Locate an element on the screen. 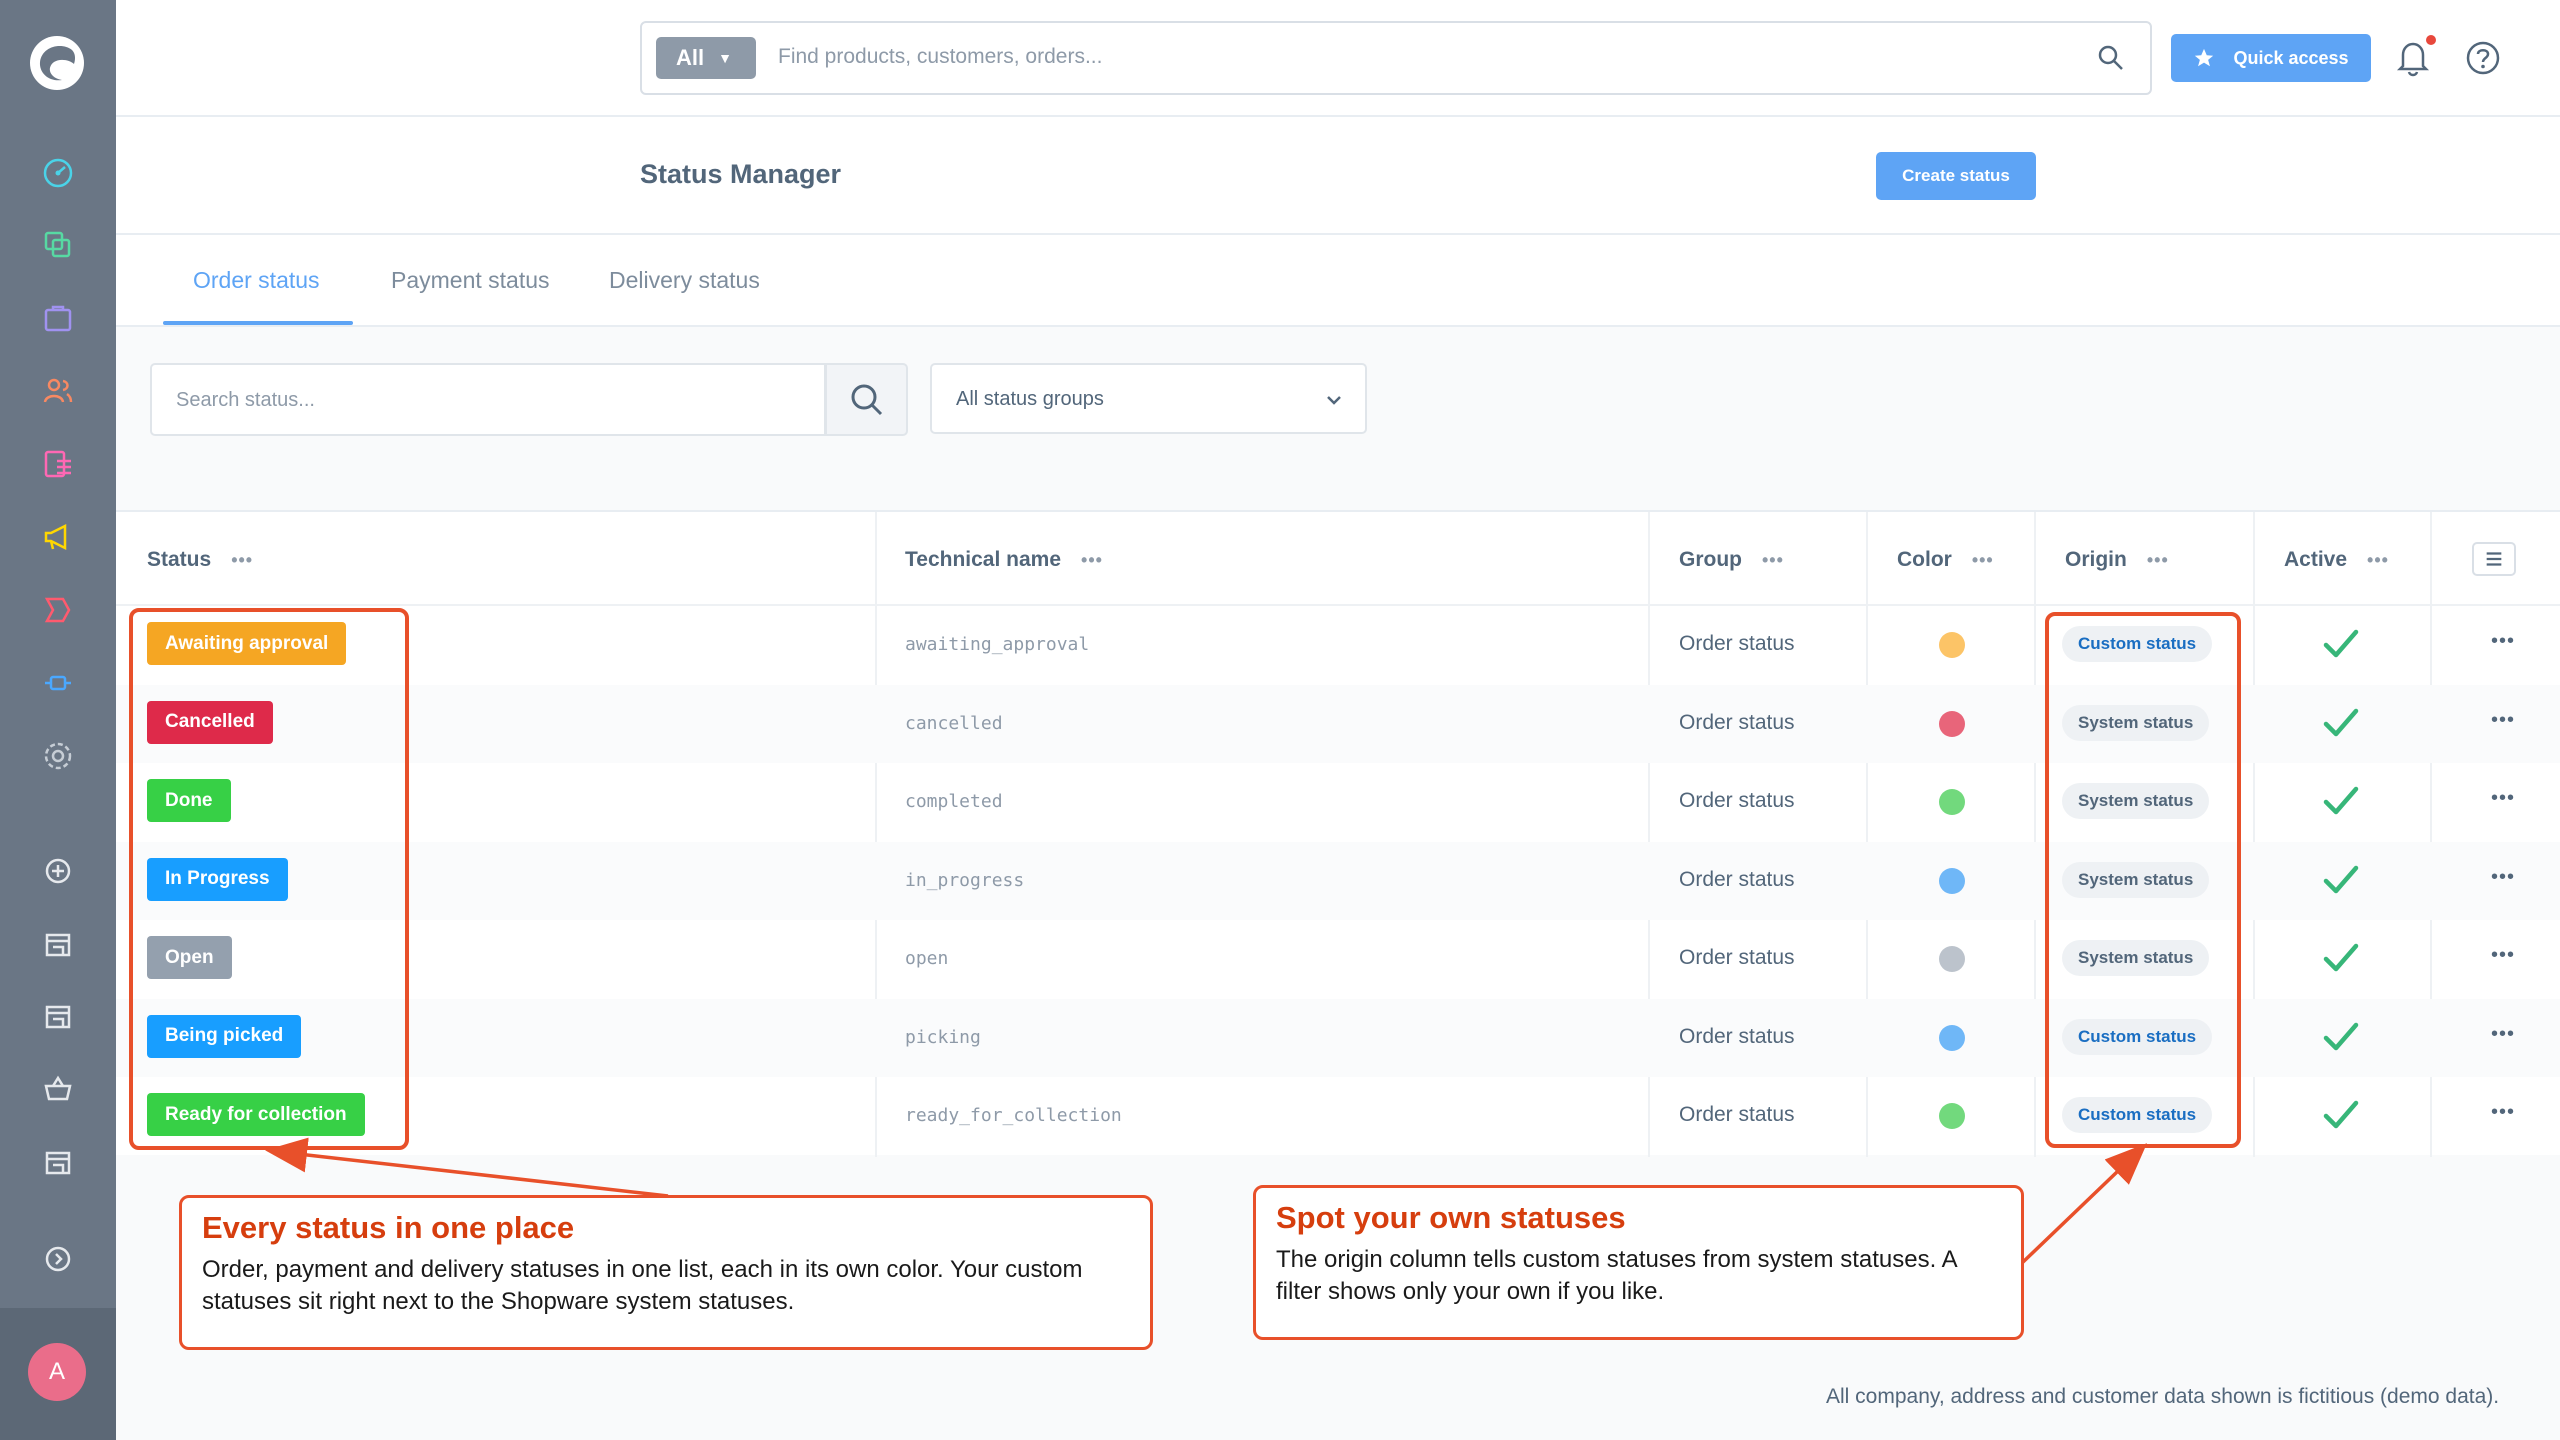 This screenshot has width=2560, height=1440. dashboard-icon is located at coordinates (58, 173).